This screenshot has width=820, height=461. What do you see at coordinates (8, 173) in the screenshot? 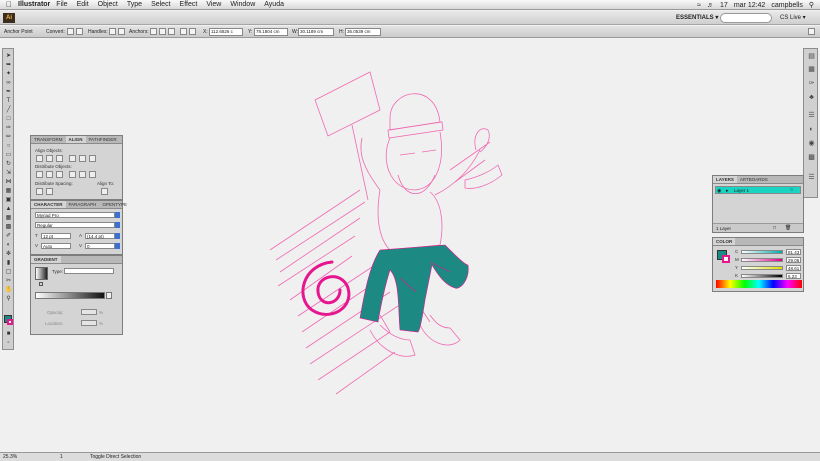
I see `scale-tool-icon: ⇲` at bounding box center [8, 173].